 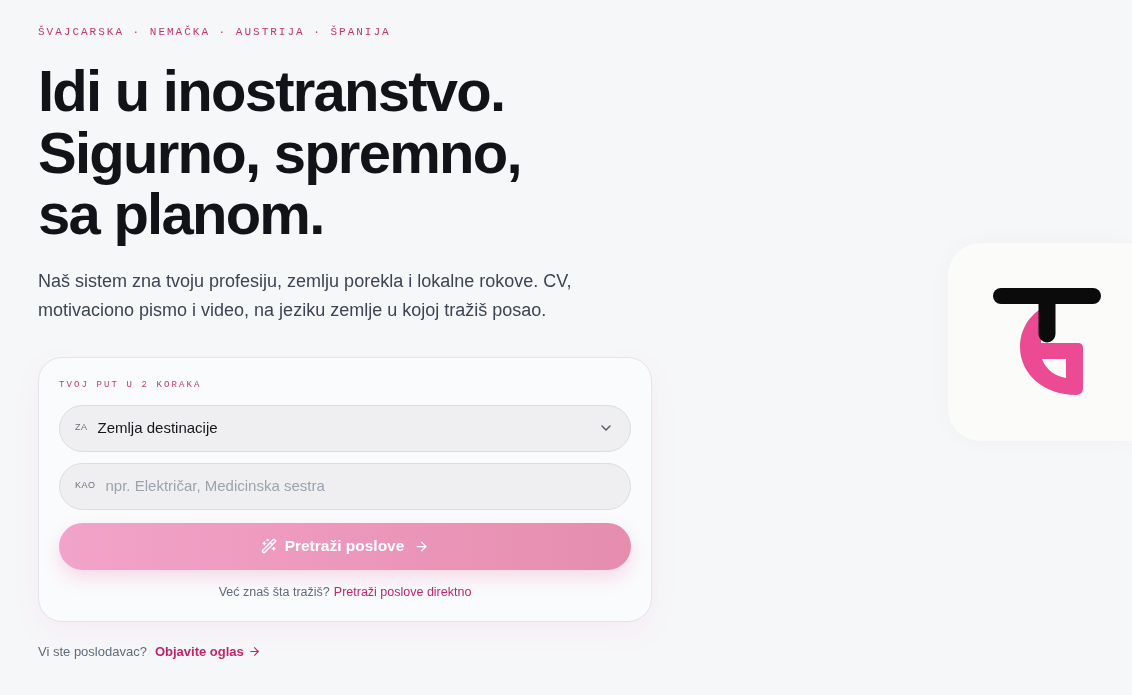 What do you see at coordinates (402, 591) in the screenshot?
I see `direct-search-link: Pretraži poslove direktno` at bounding box center [402, 591].